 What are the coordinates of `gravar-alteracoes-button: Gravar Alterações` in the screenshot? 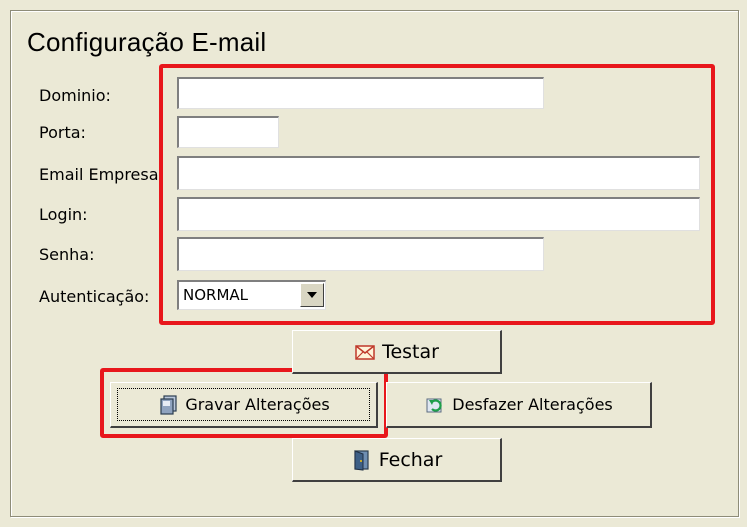 It's located at (244, 405).